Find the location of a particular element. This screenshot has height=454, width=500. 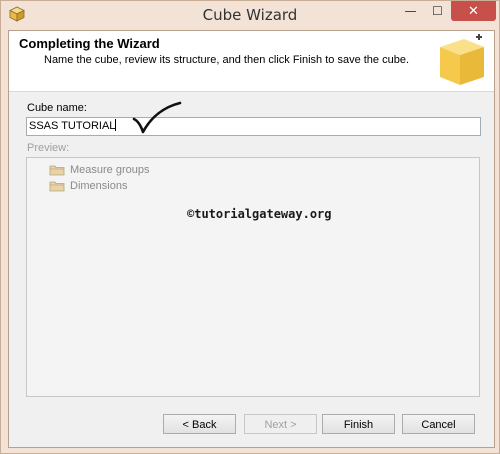

minimize-button: — is located at coordinates (410, 11).